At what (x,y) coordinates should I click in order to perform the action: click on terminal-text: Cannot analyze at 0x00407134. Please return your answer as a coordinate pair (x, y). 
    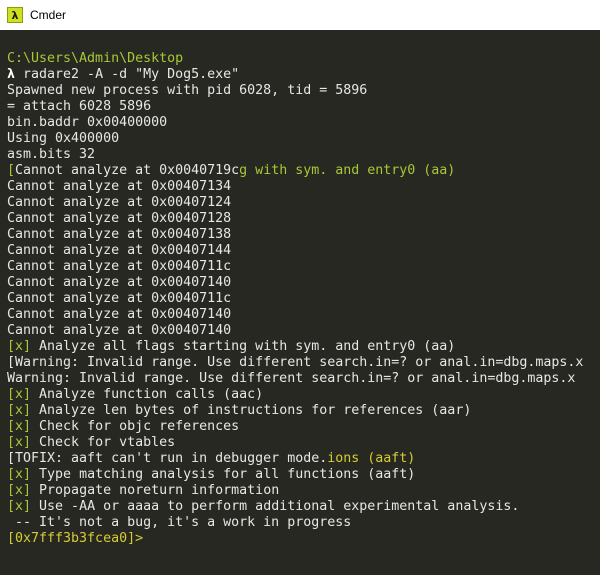
    Looking at the image, I should click on (119, 186).